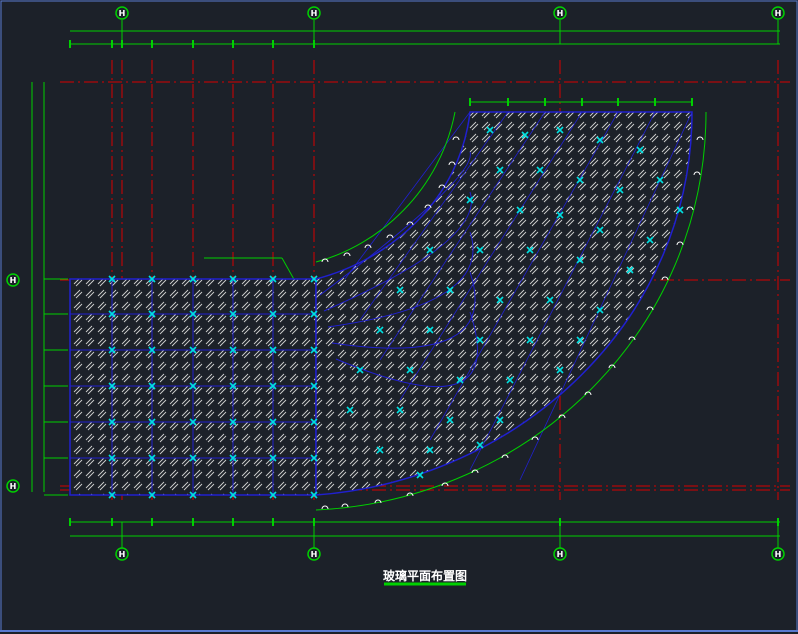 Image resolution: width=798 pixels, height=634 pixels. Describe the element at coordinates (450, 554) in the screenshot. I see `bottom-axis-bubbles: H H H H` at that location.